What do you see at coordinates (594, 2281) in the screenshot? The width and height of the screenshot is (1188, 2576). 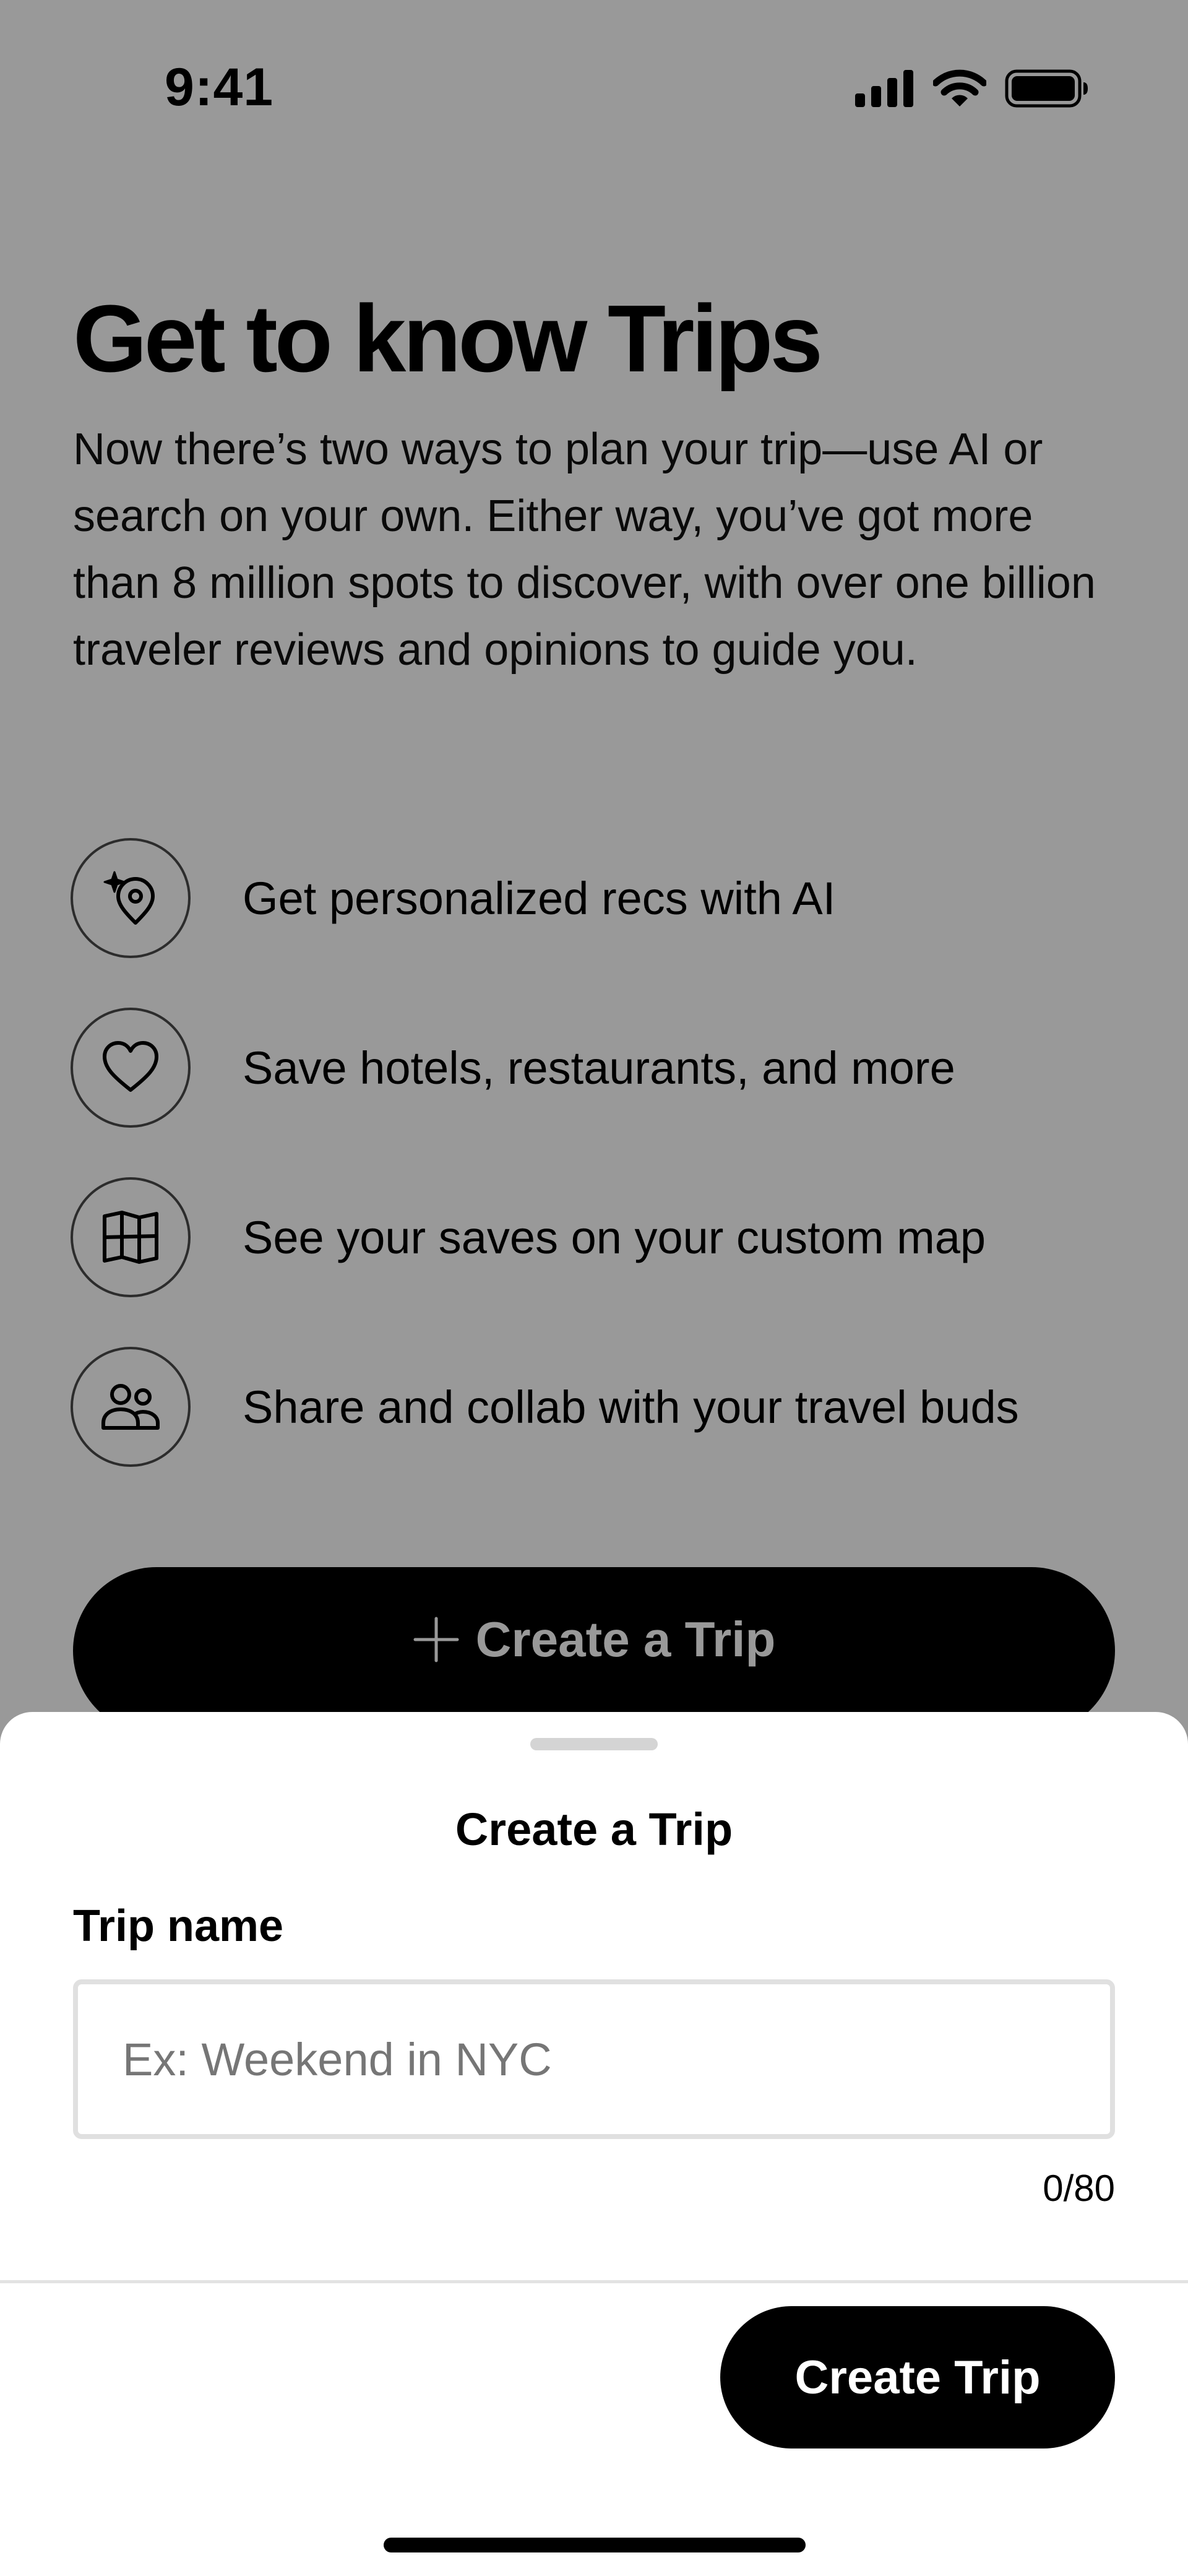 I see `sheet-divider` at bounding box center [594, 2281].